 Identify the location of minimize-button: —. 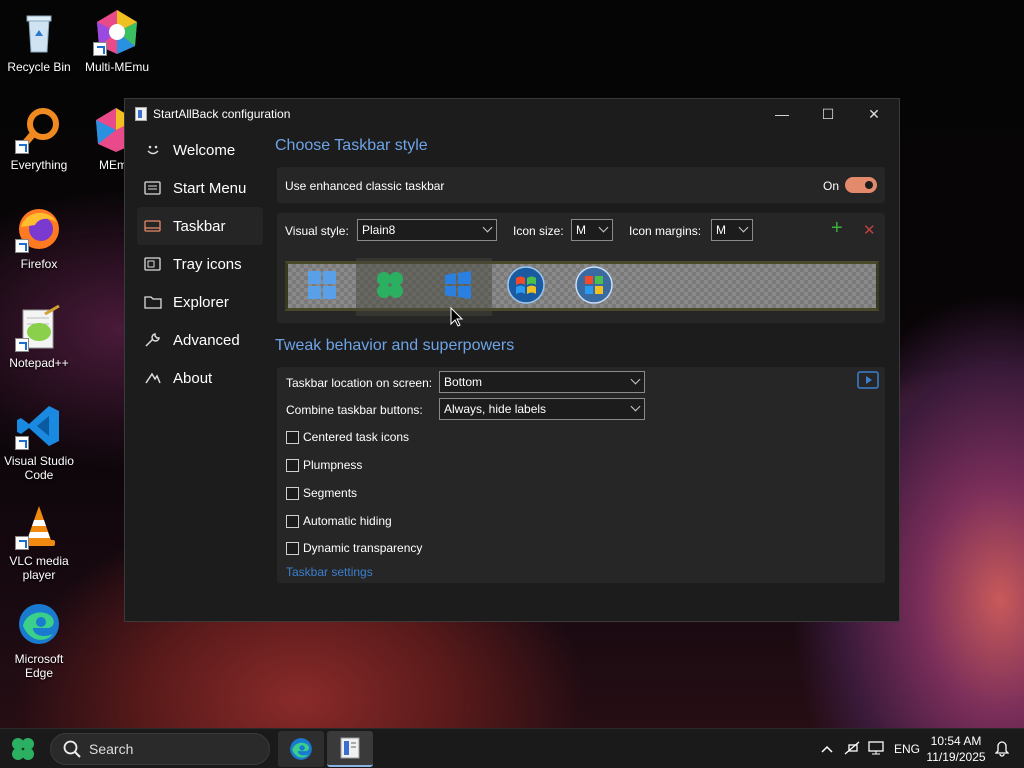
(782, 114).